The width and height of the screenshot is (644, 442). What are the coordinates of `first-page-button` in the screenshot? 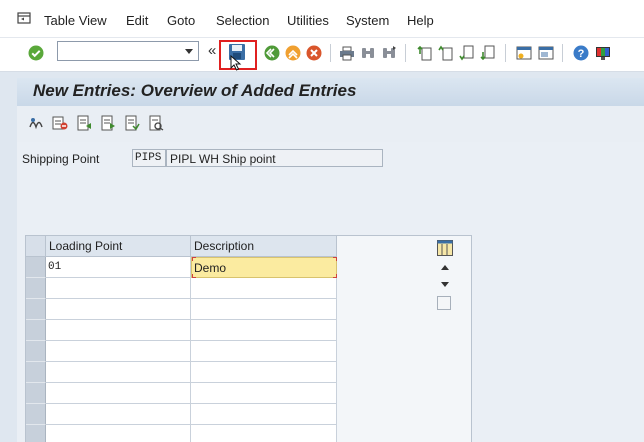 It's located at (425, 53).